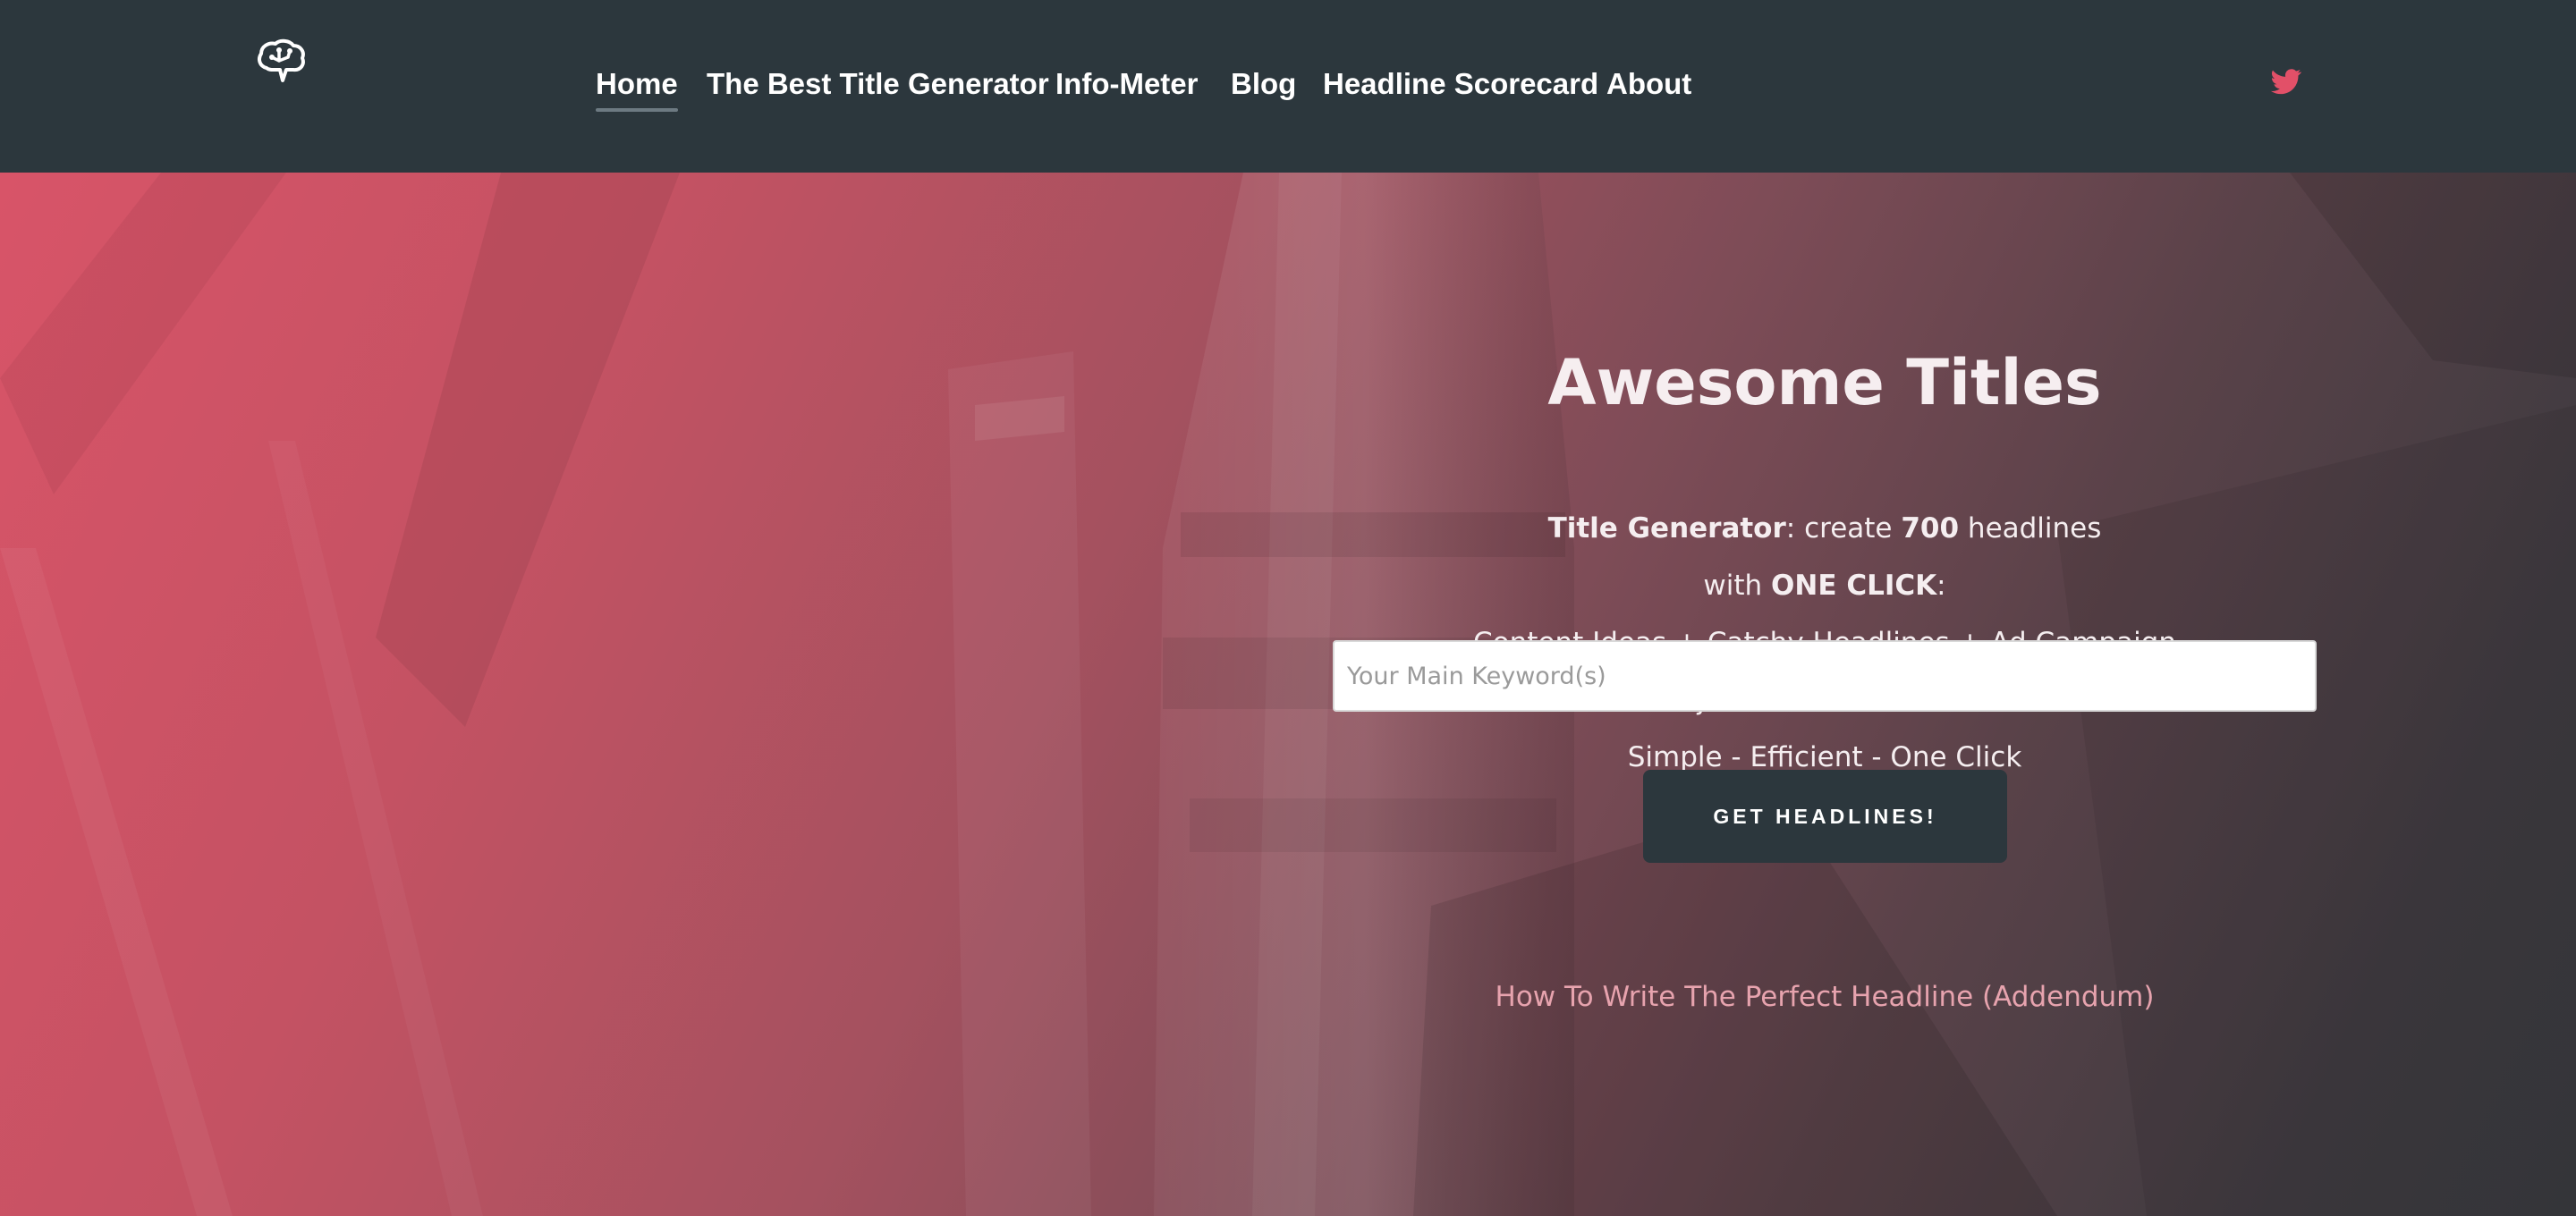 The image size is (2576, 1216). What do you see at coordinates (1460, 84) in the screenshot?
I see `nav-headline-scorecard: Headline Scorecard` at bounding box center [1460, 84].